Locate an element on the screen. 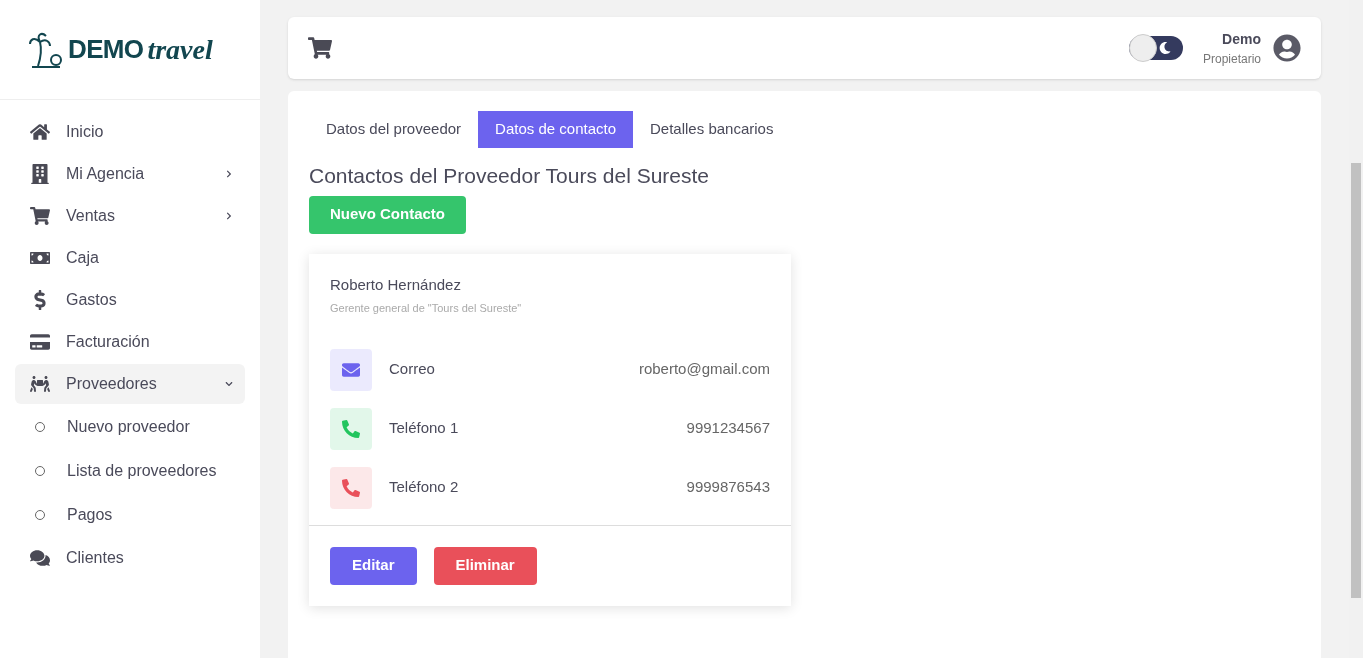 This screenshot has width=1363, height=658. tab: Detalles bancarios is located at coordinates (712, 129).